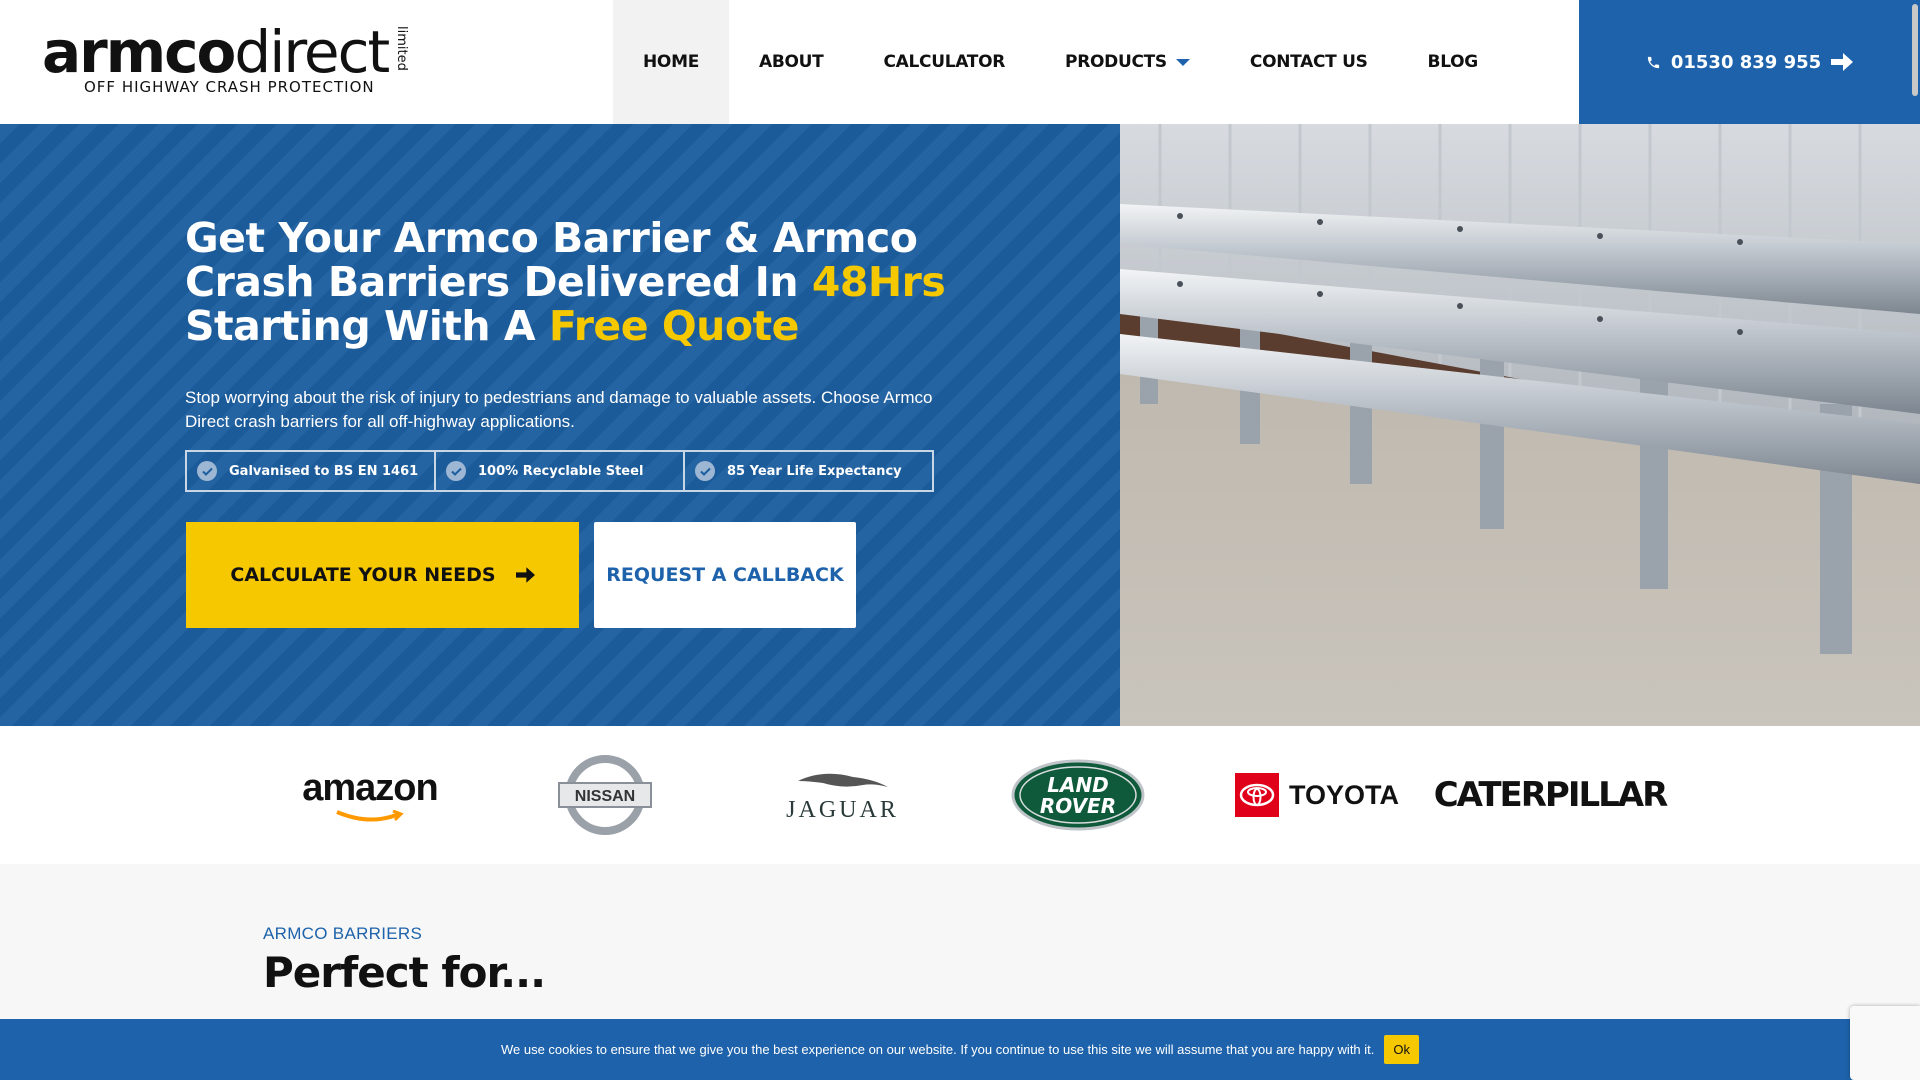  Describe the element at coordinates (671, 62) in the screenshot. I see `nav-home: HOME` at that location.